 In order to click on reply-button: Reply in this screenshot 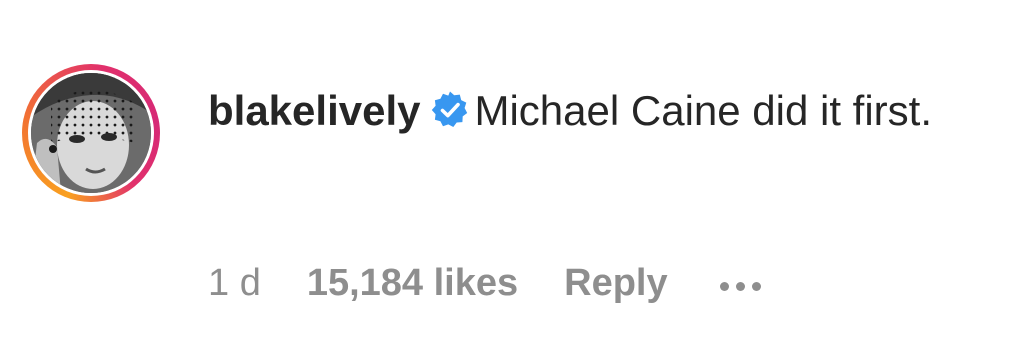, I will do `click(615, 283)`.